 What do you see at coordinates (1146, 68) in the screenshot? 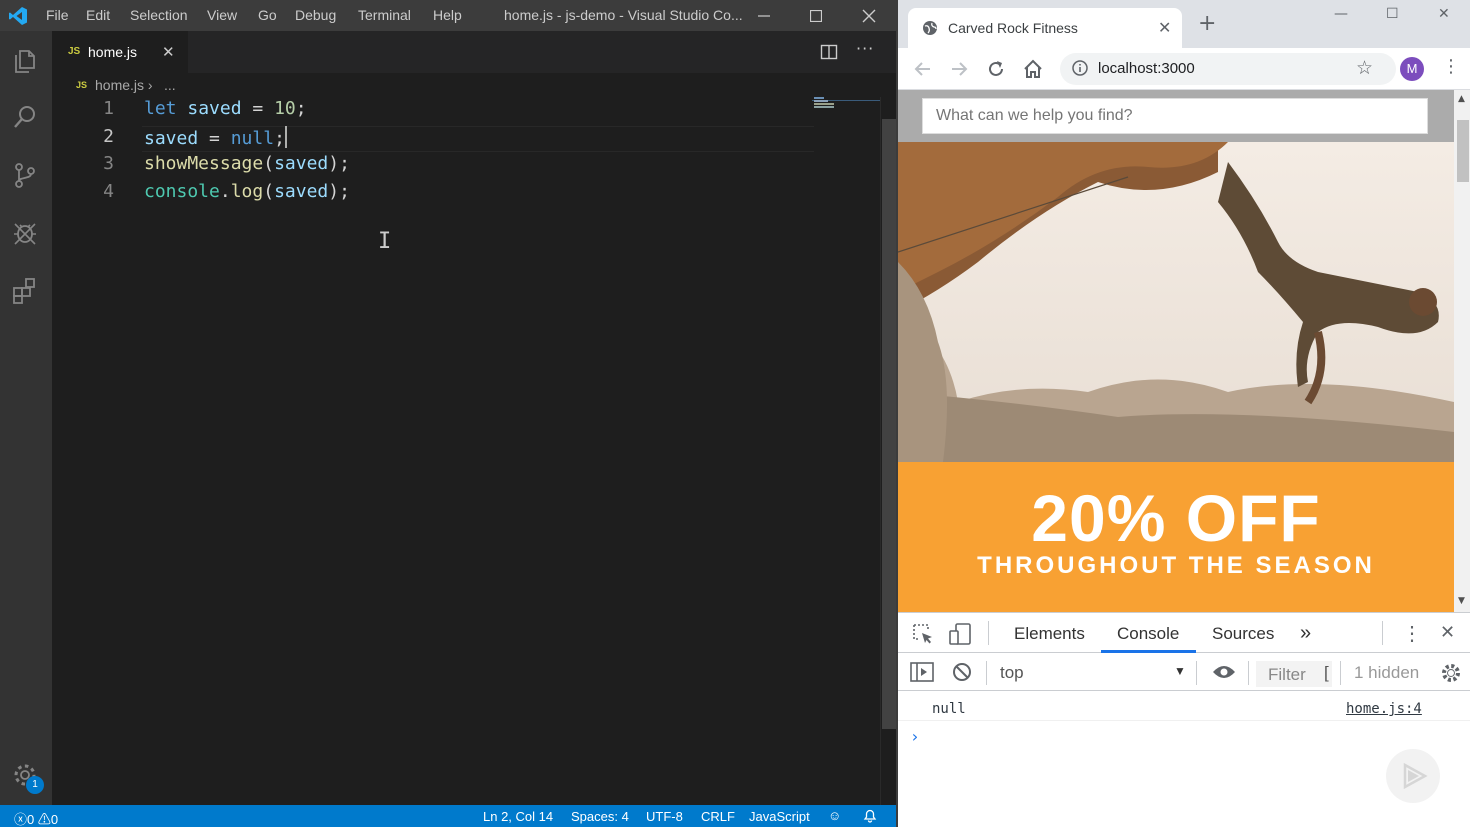
I see `url-text: localhost:3000` at bounding box center [1146, 68].